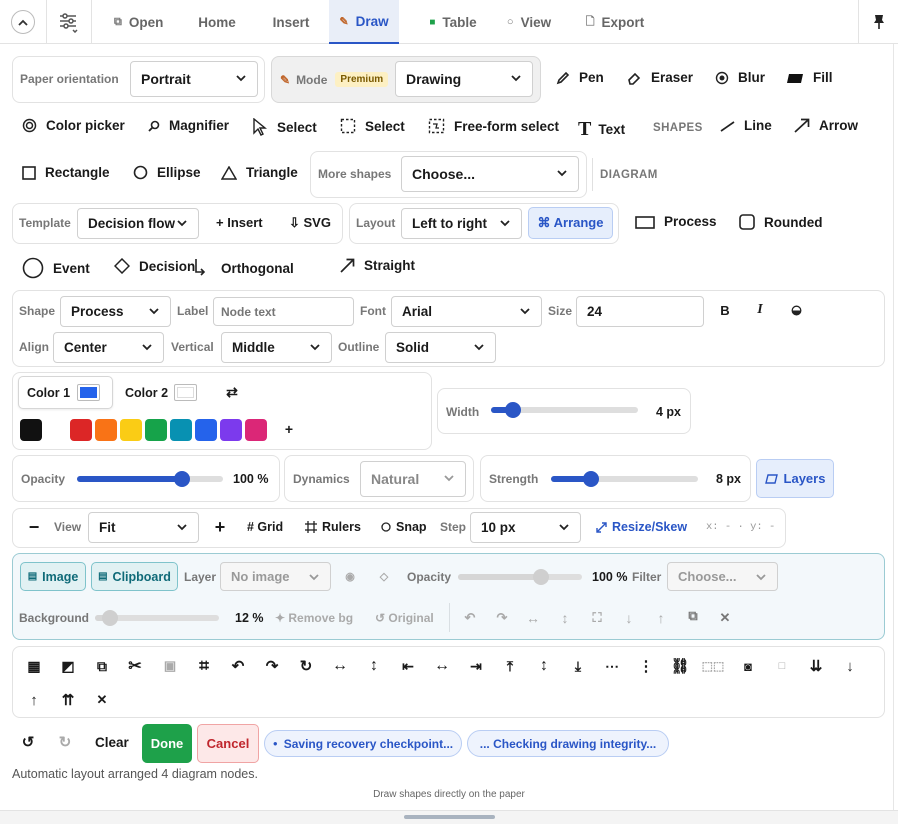 Image resolution: width=898 pixels, height=824 pixels. What do you see at coordinates (570, 223) in the screenshot?
I see `arrange-button: ⌘ Arrange` at bounding box center [570, 223].